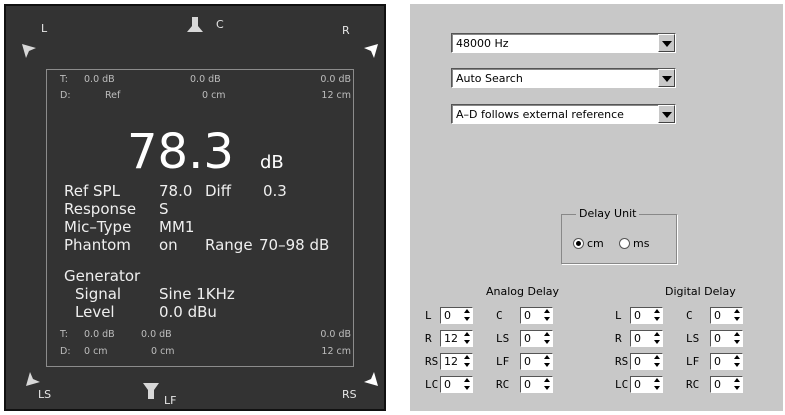 The image size is (785, 415). What do you see at coordinates (432, 384) in the screenshot?
I see `channel-label: LC` at bounding box center [432, 384].